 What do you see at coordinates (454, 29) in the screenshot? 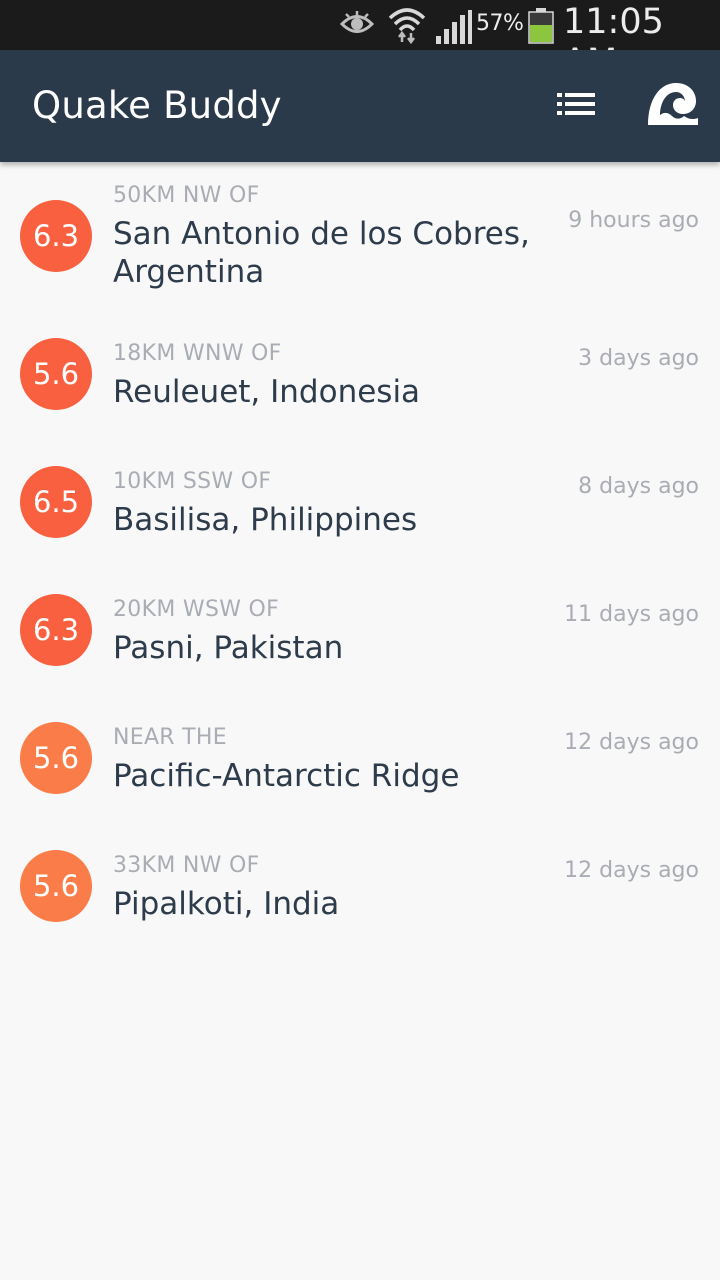
I see `signal-icon` at bounding box center [454, 29].